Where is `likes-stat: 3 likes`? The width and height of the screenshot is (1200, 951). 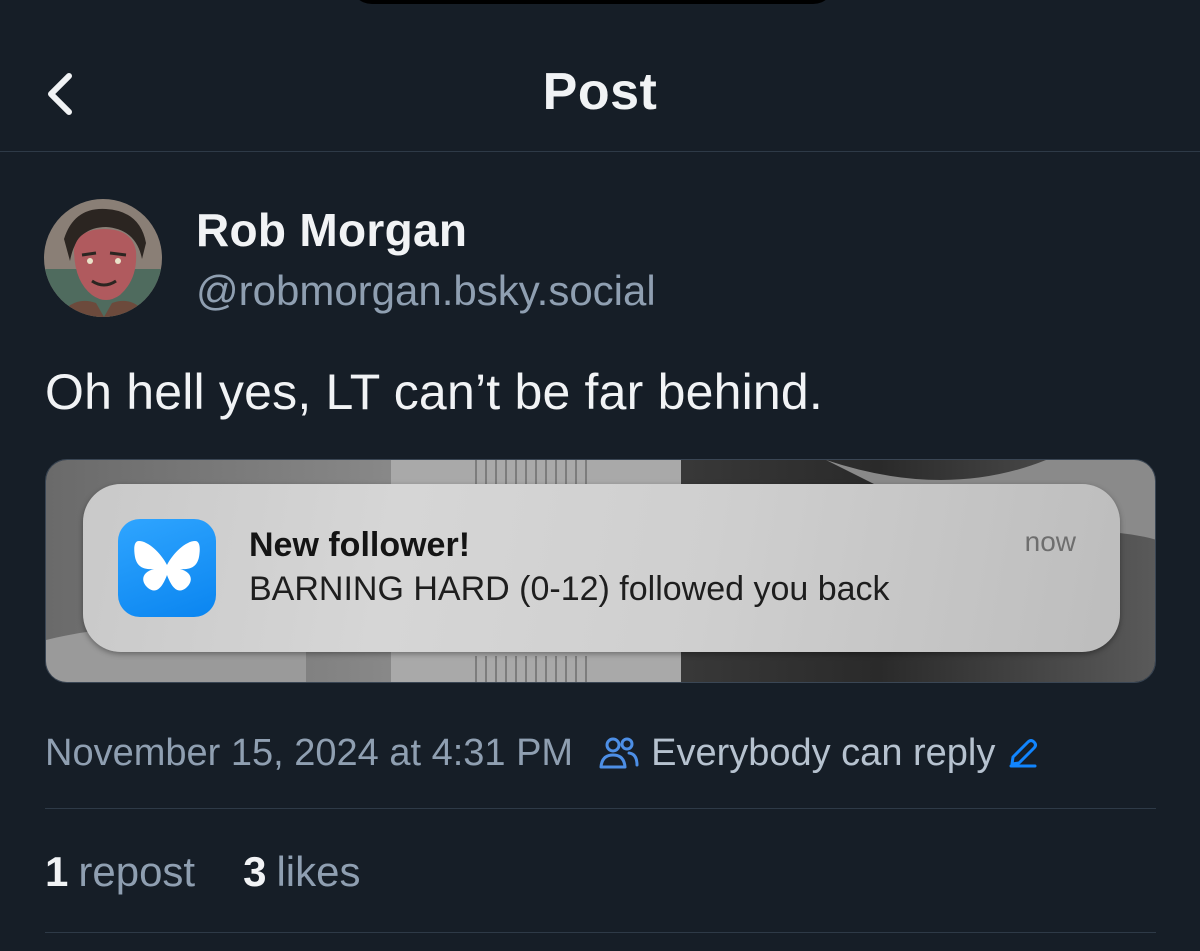
likes-stat: 3 likes is located at coordinates (301, 872).